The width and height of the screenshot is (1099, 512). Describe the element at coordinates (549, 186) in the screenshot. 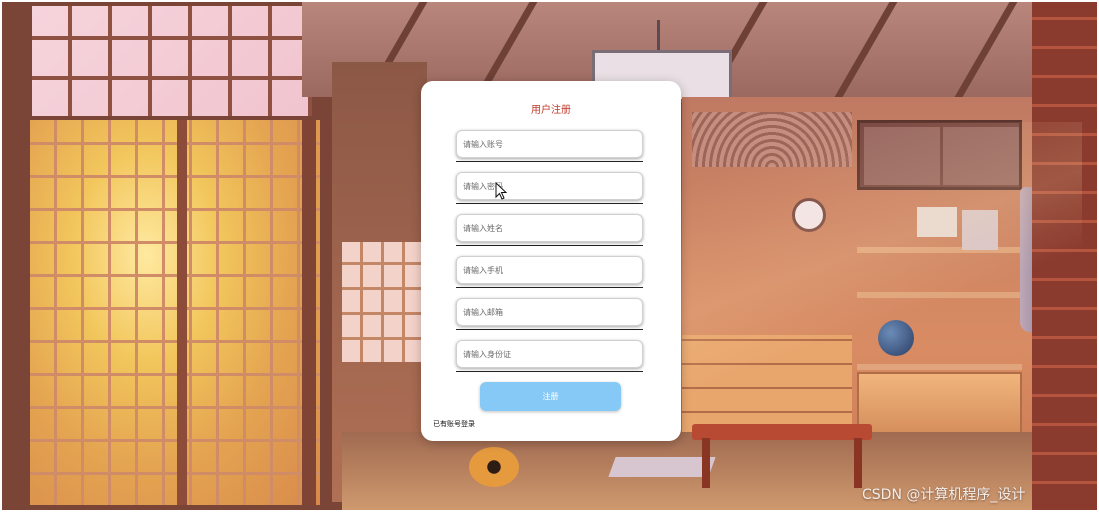

I see `password-input` at that location.